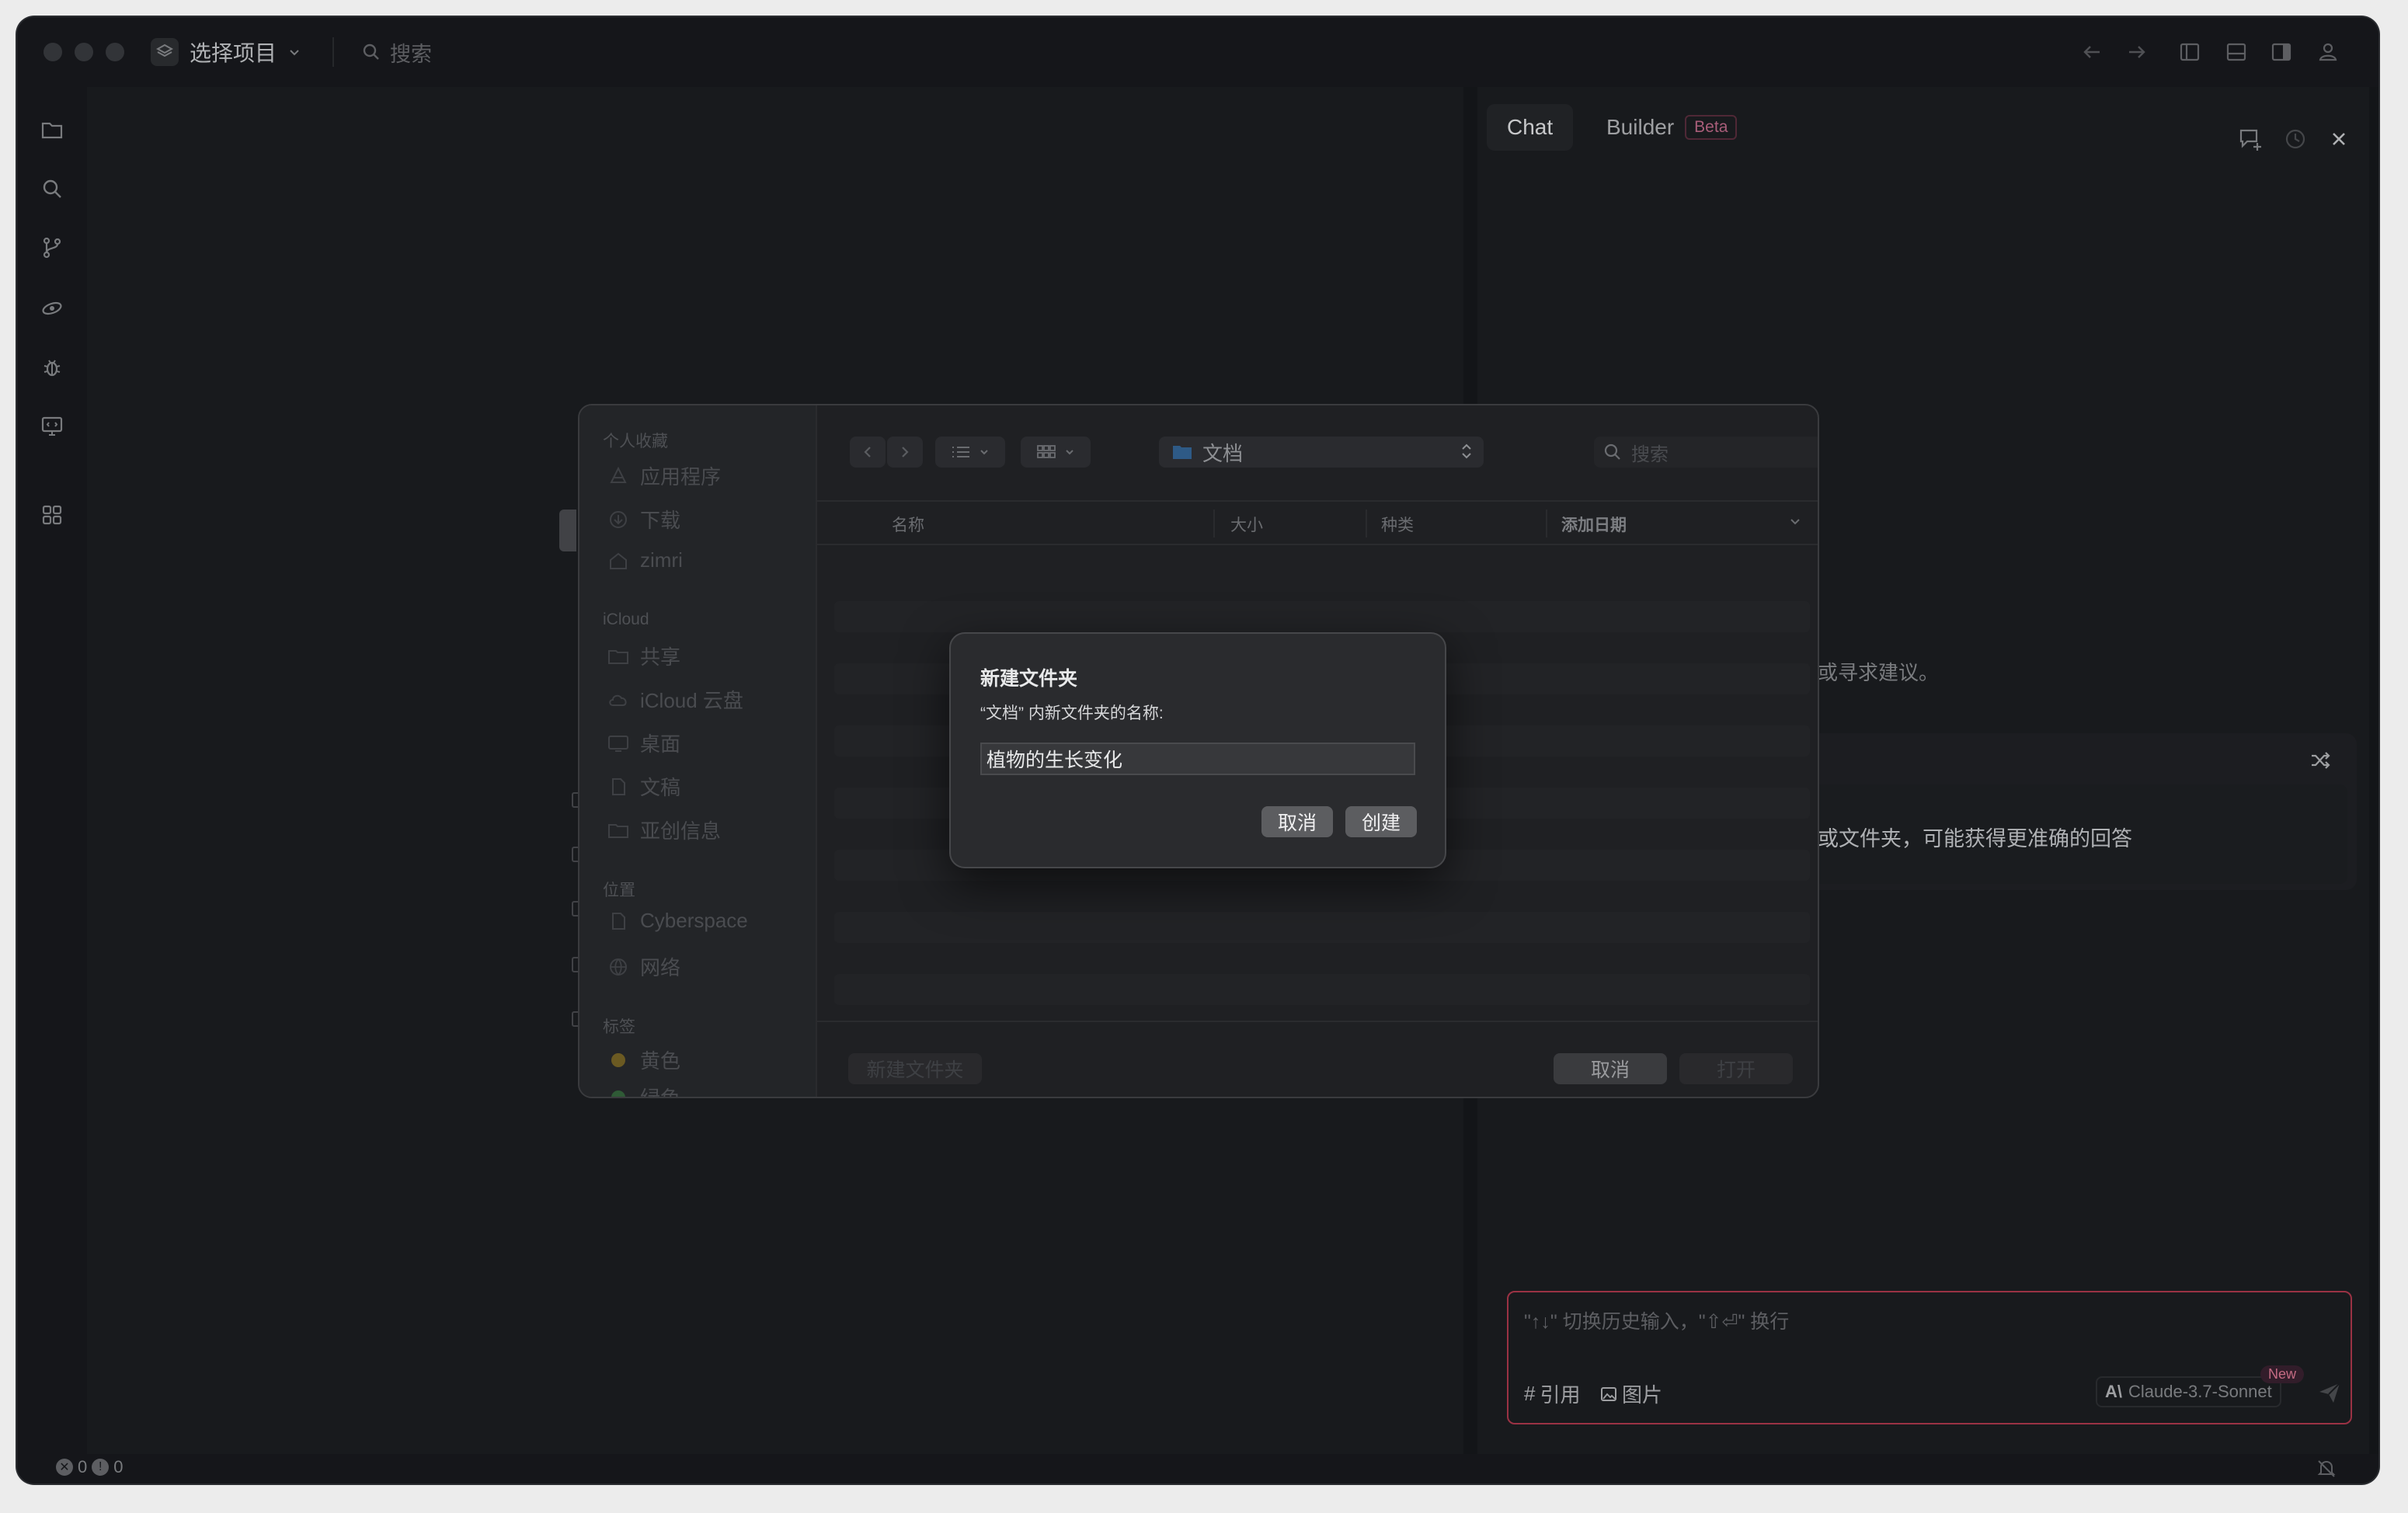 The image size is (2408, 1513). Describe the element at coordinates (660, 967) in the screenshot. I see `sidebar-item-label: 网络` at that location.